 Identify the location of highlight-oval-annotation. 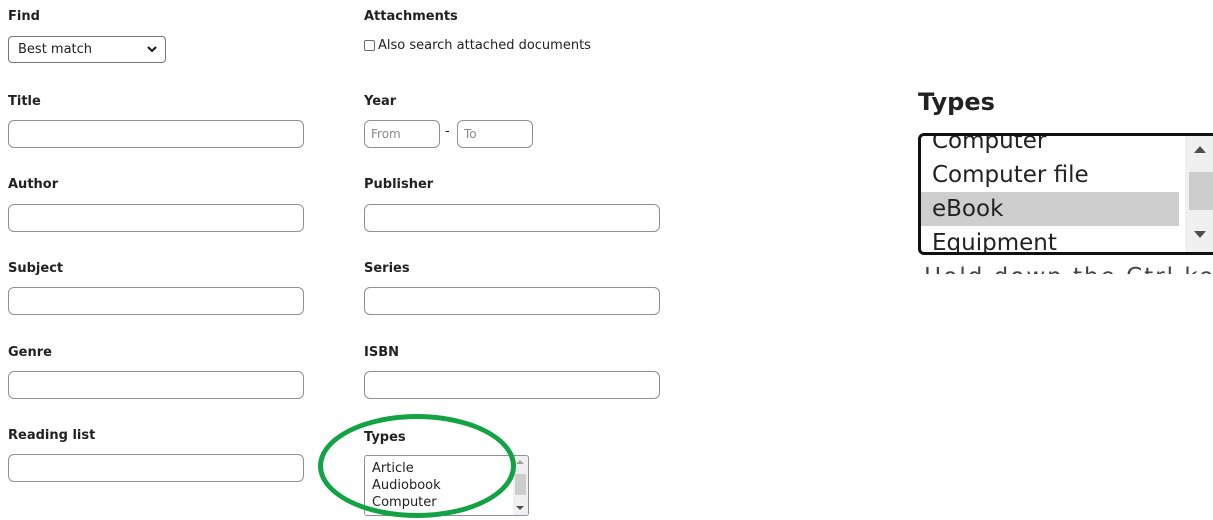
(417, 466).